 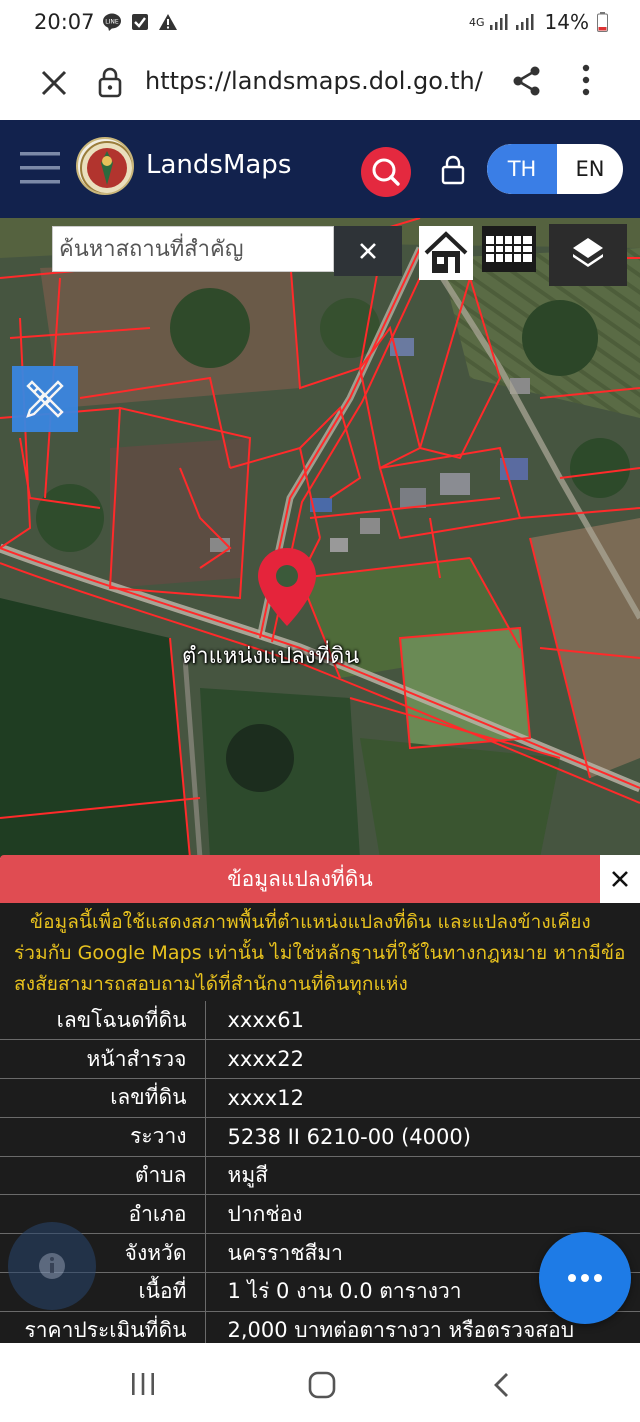 I want to click on info-icon, so click(x=52, y=1266).